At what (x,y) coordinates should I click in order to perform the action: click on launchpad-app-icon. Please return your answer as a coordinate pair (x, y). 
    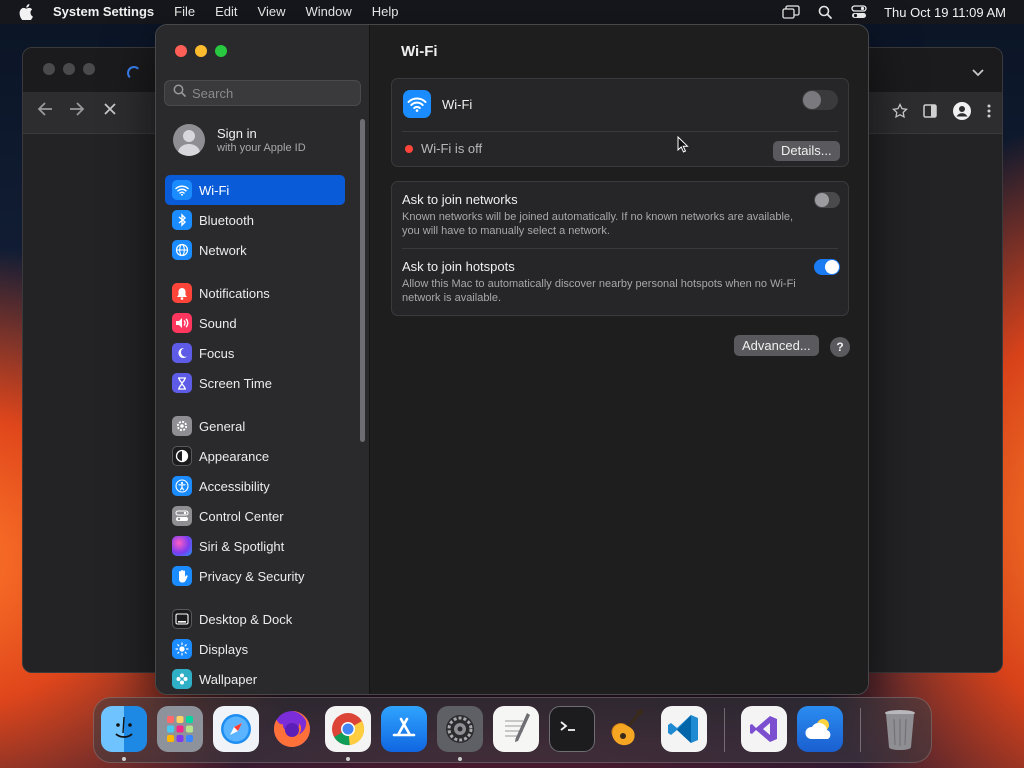
    Looking at the image, I should click on (180, 729).